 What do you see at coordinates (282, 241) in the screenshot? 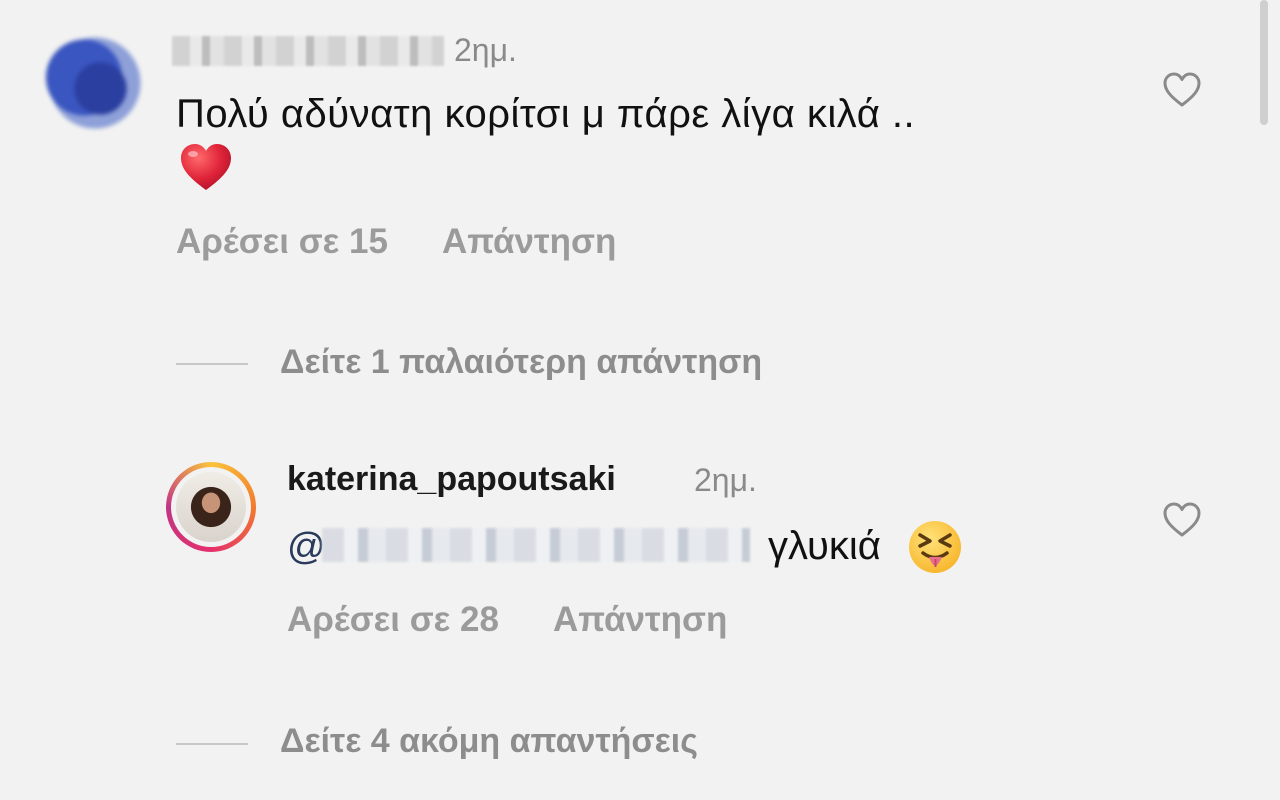
I see `likes-count: Αρέσει σε 15` at bounding box center [282, 241].